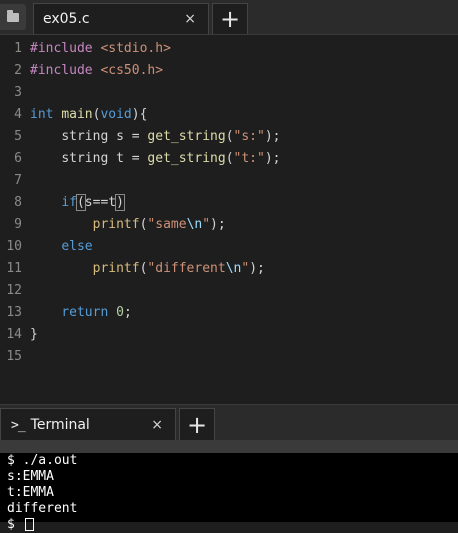  I want to click on line-number: 2, so click(18, 70).